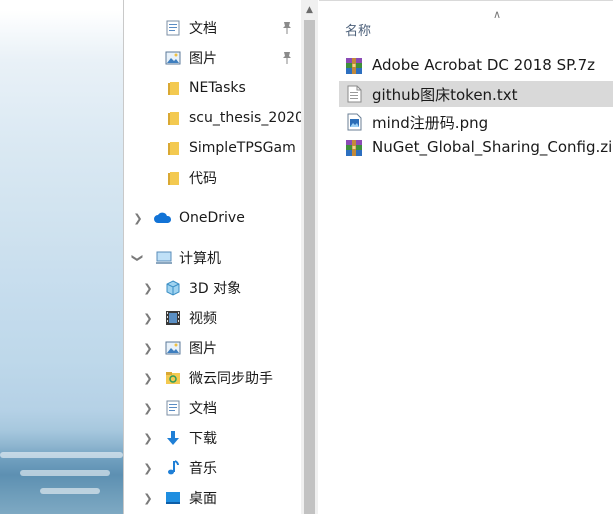  I want to click on nav-item-simpletpsgame: SimpleTPSGam, so click(212, 148).